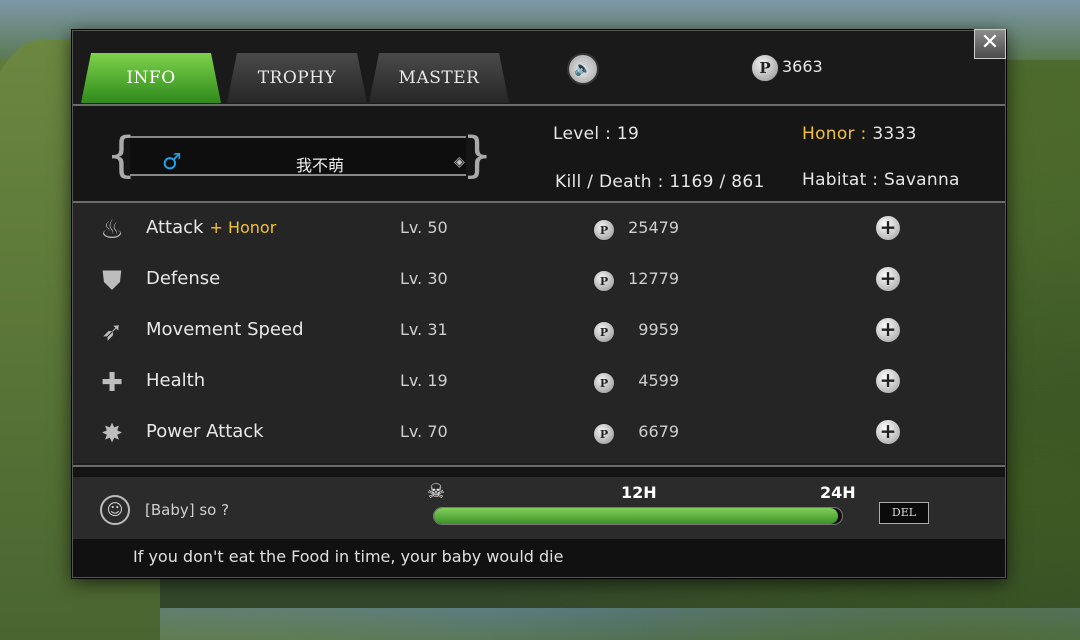  I want to click on upgrade-name-text: Power Attack, so click(205, 431).